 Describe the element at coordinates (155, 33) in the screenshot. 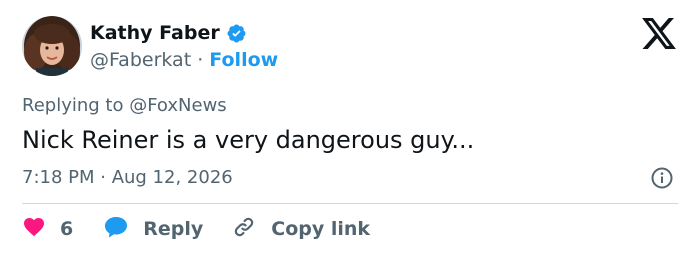

I see `author-name: Kathy Faber` at that location.